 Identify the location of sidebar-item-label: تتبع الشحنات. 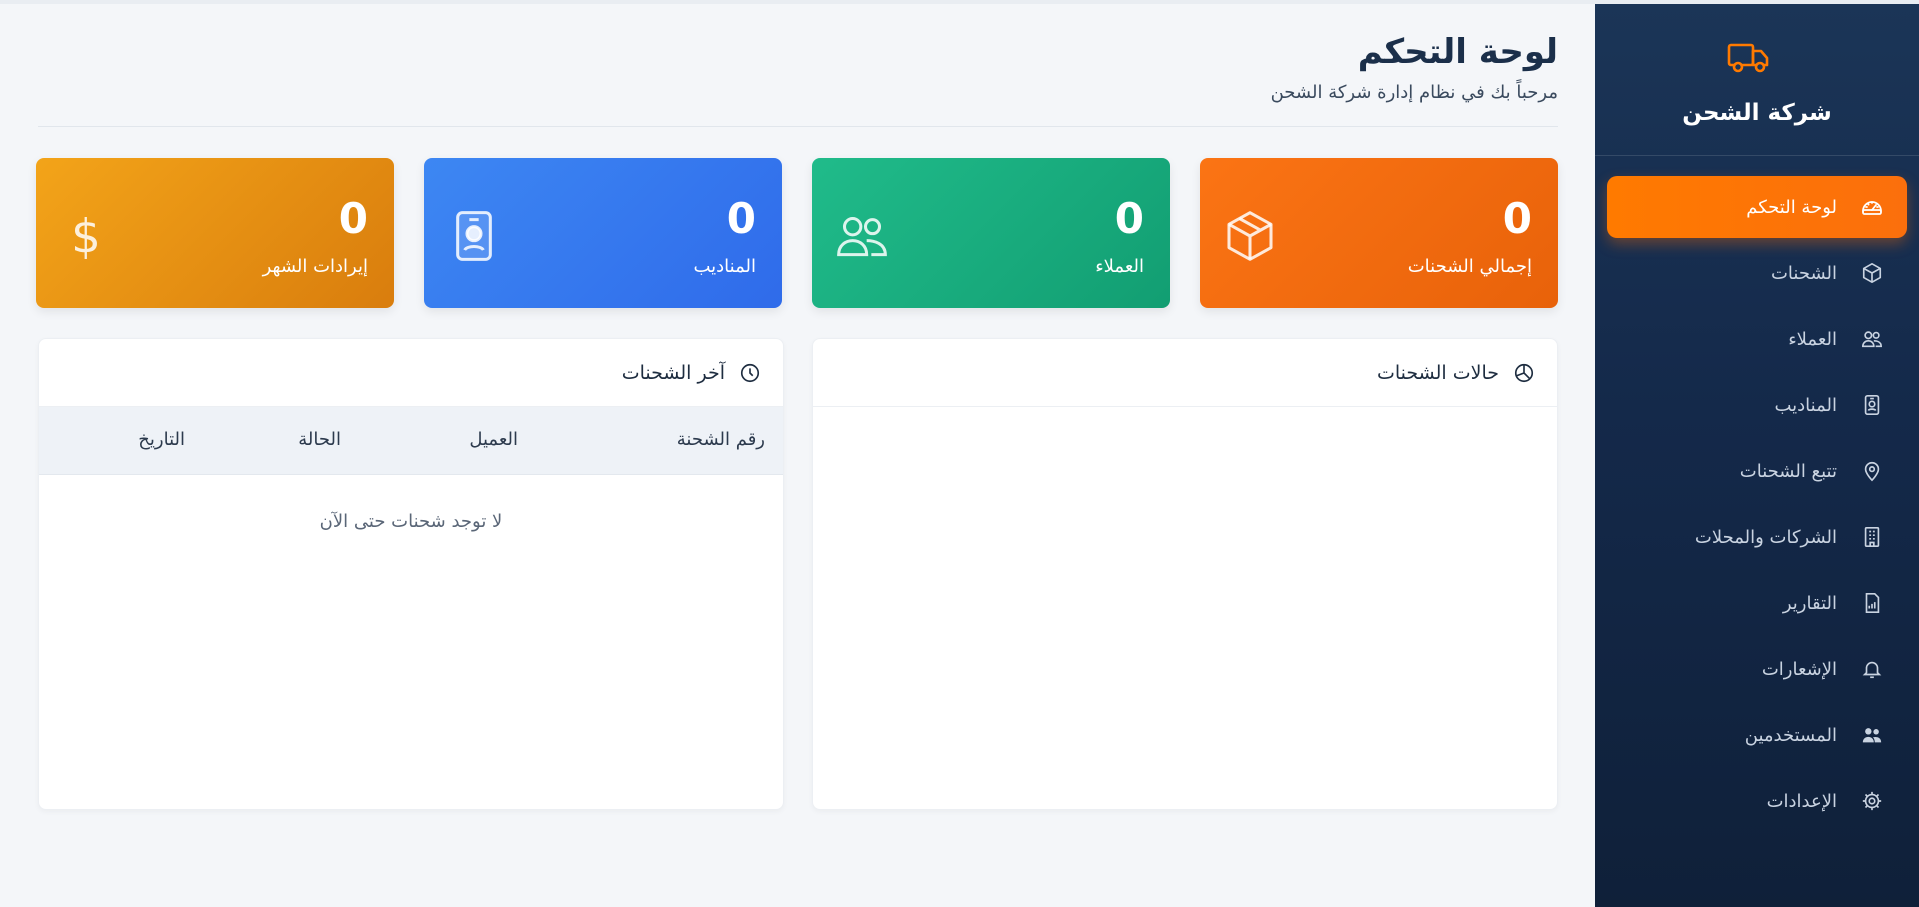
(1788, 471).